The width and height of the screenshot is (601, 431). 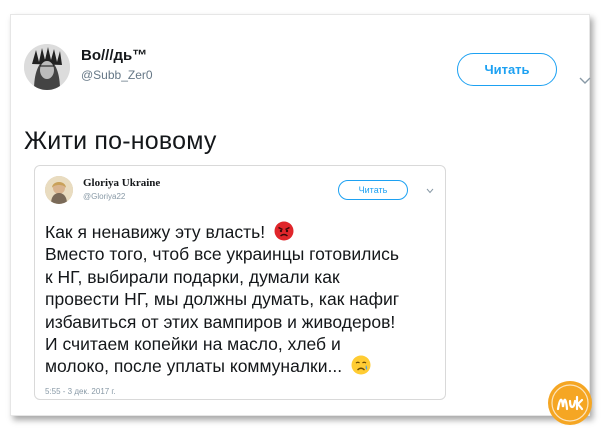 What do you see at coordinates (570, 403) in the screenshot?
I see `muka-logo` at bounding box center [570, 403].